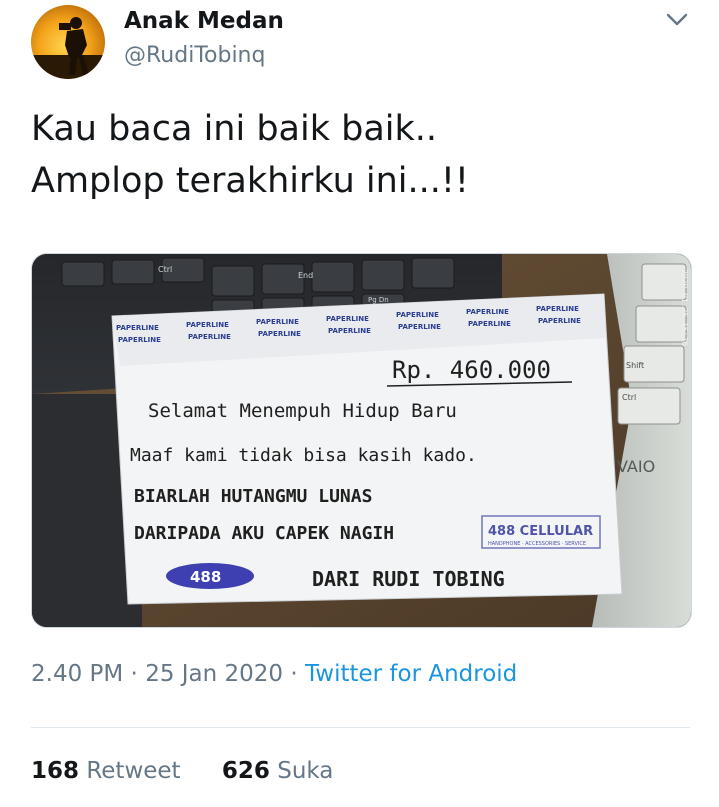 The height and width of the screenshot is (807, 719). I want to click on retweets-stat: 168 Retweet, so click(106, 771).